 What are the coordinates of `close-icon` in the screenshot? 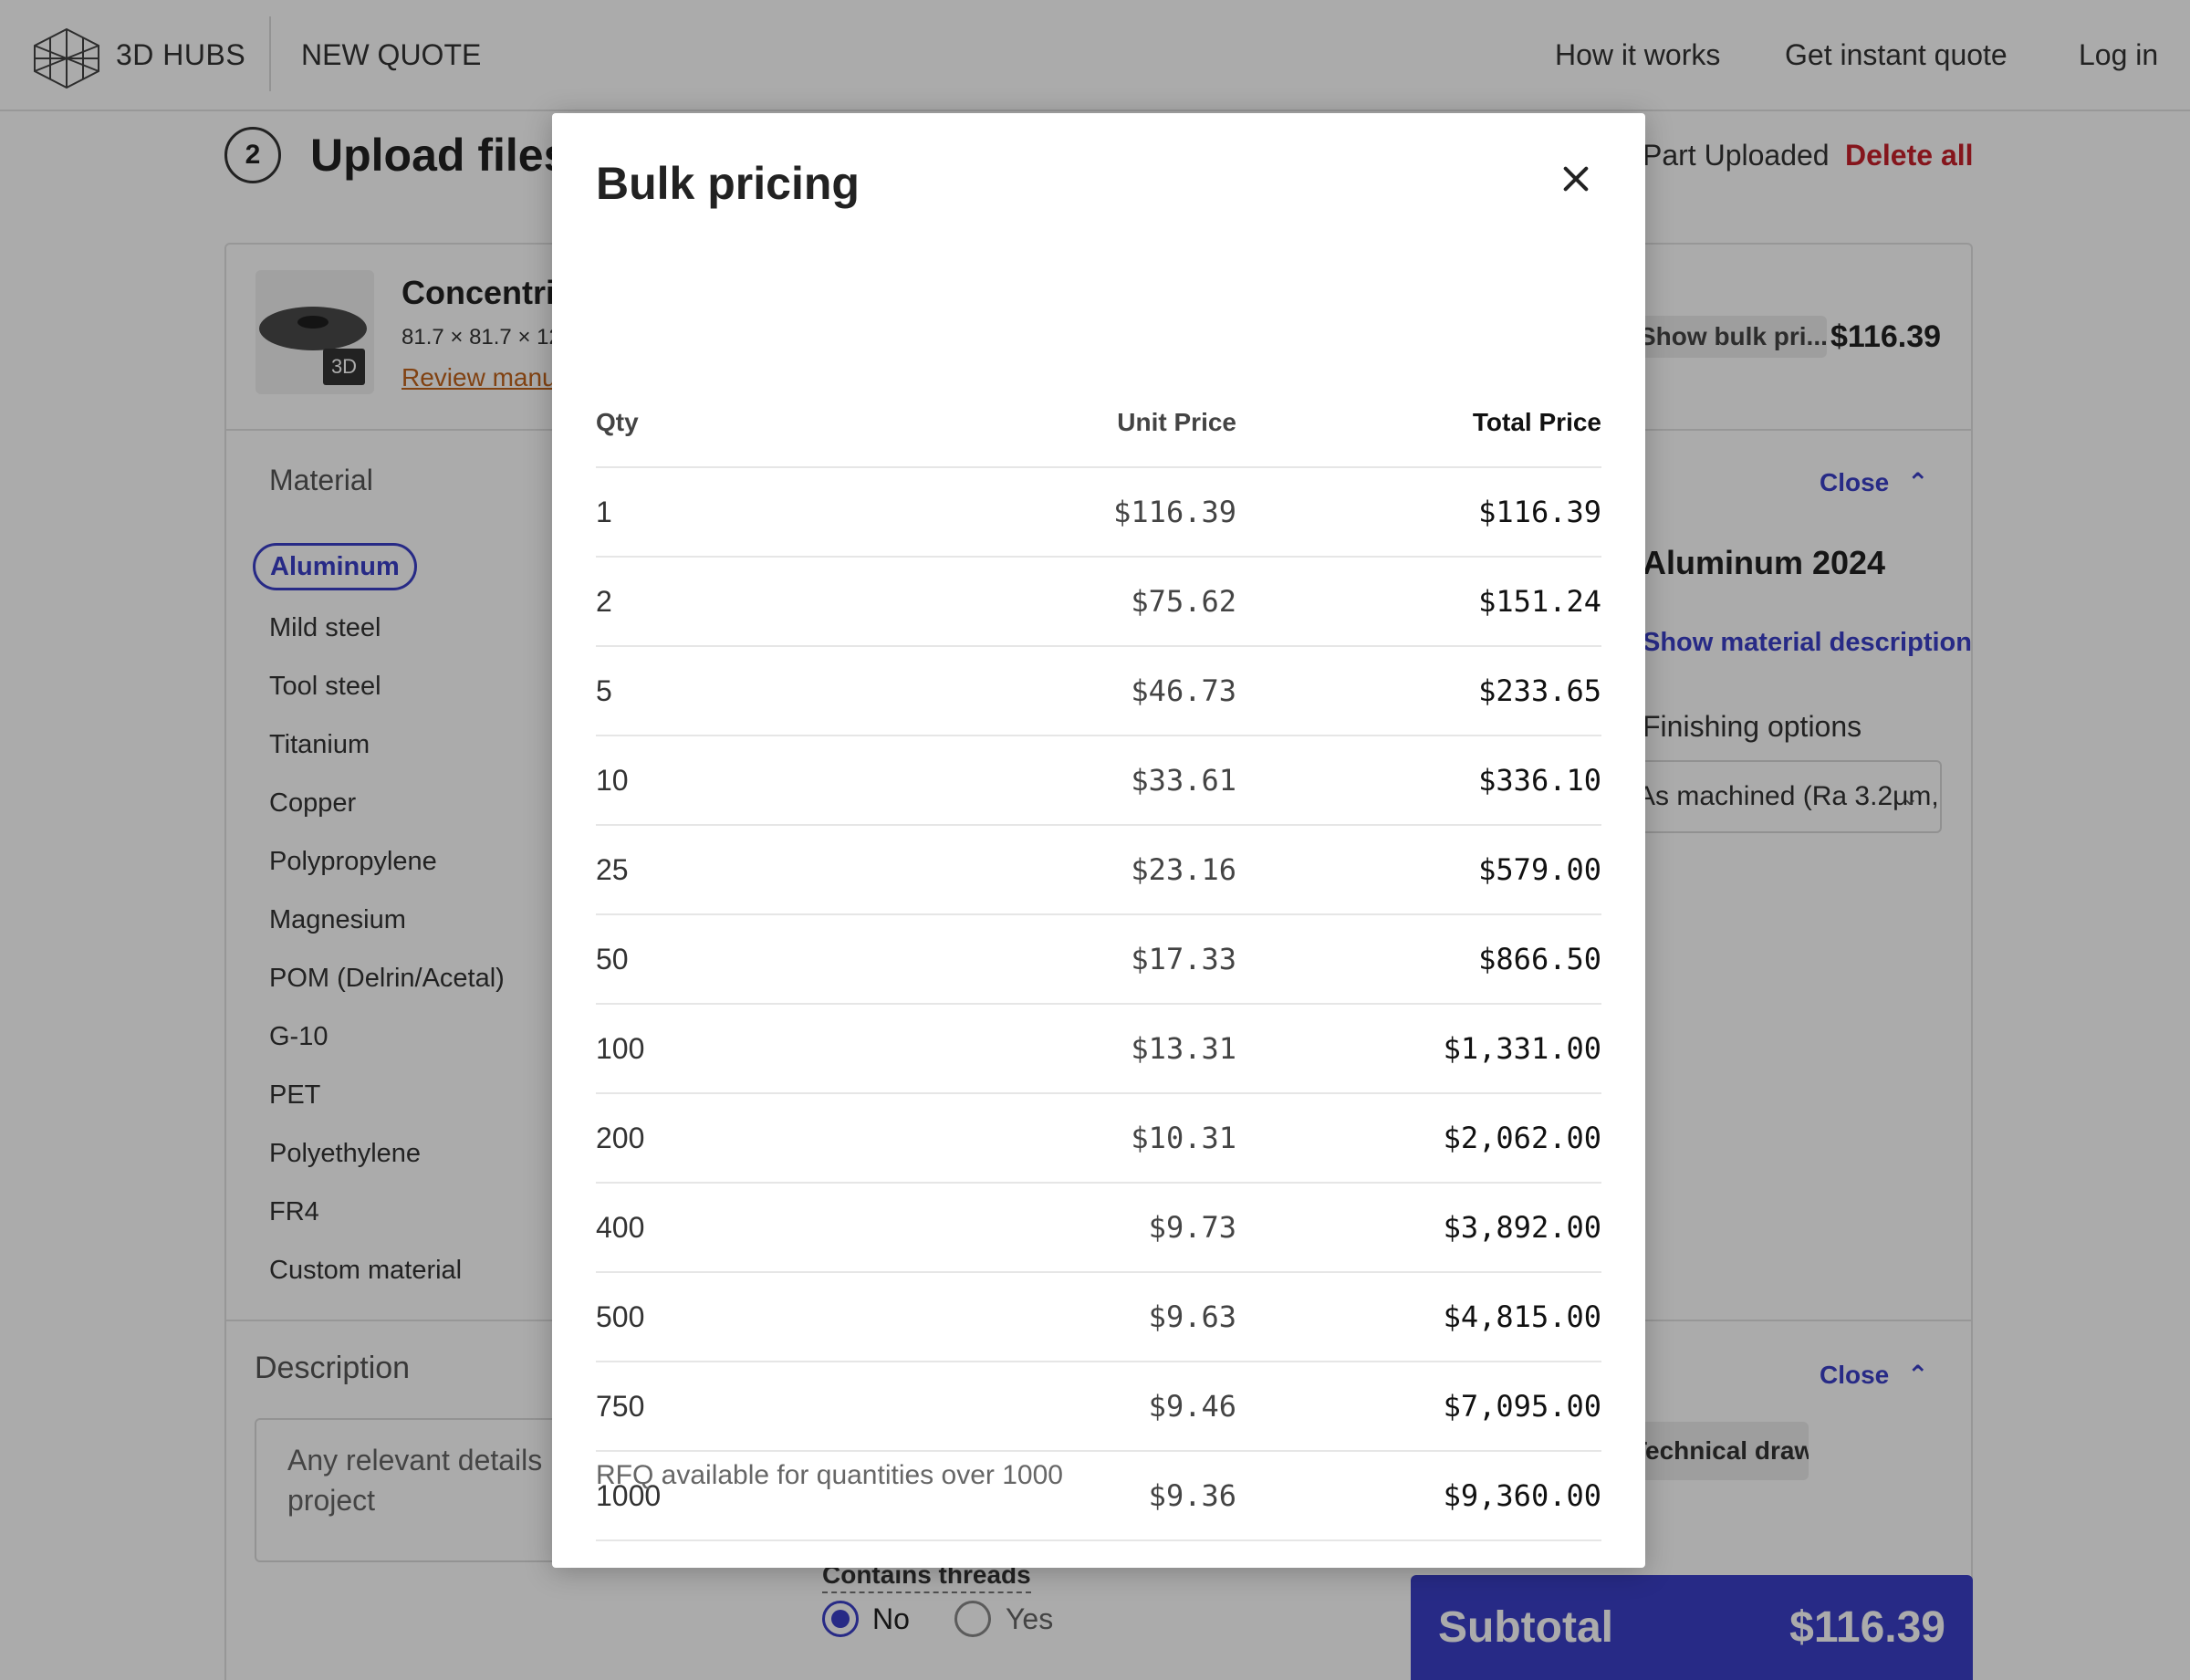 It's located at (1577, 180).